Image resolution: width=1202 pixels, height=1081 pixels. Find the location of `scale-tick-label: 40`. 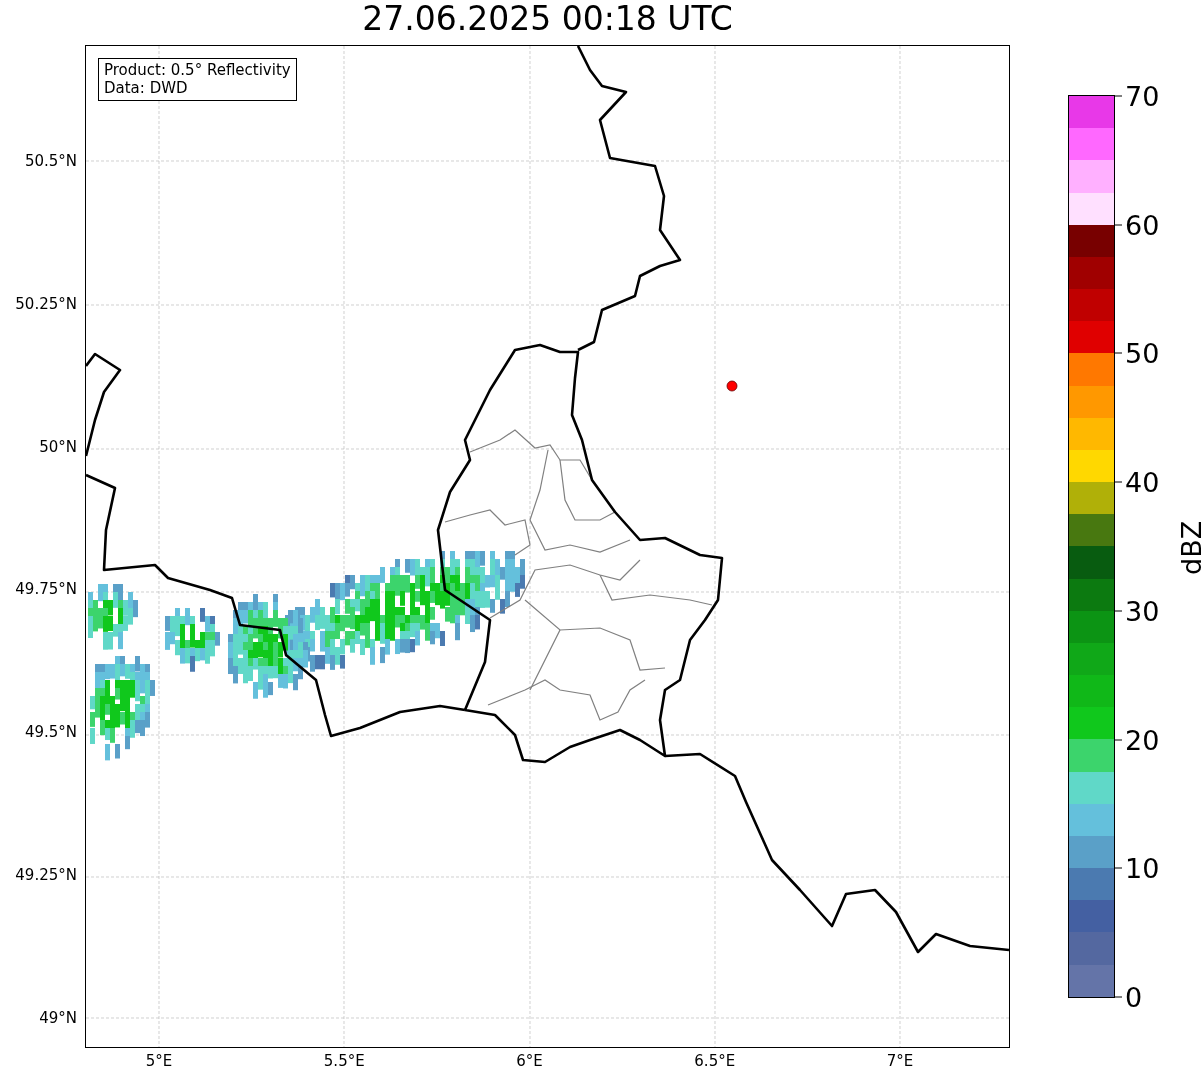

scale-tick-label: 40 is located at coordinates (1142, 482).